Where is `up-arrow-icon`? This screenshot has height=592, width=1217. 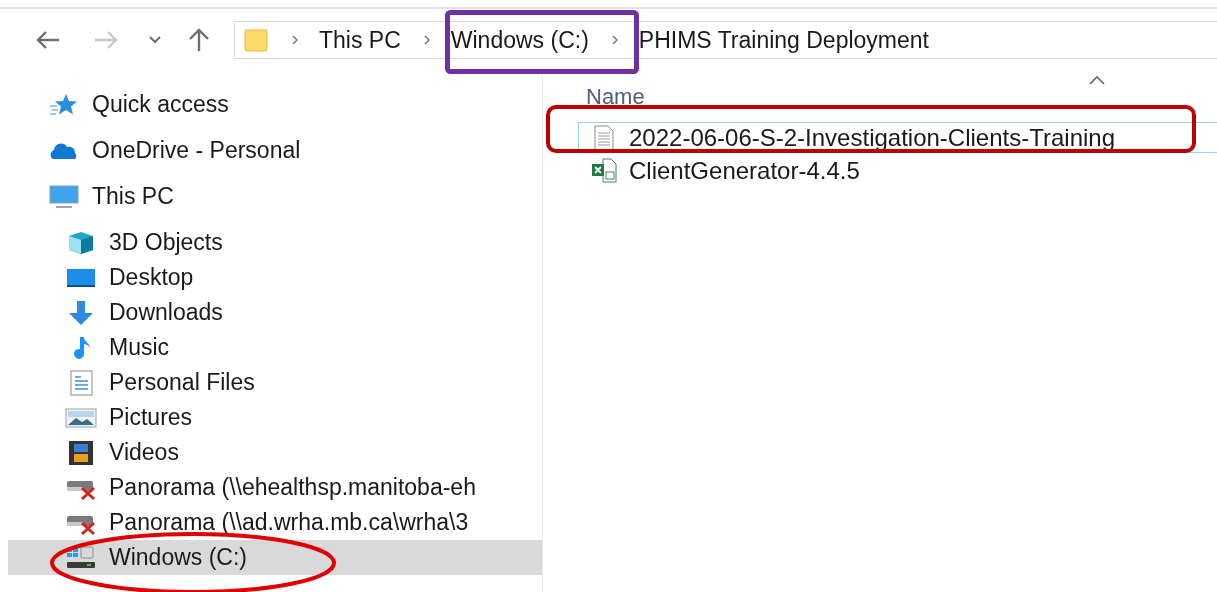
up-arrow-icon is located at coordinates (199, 40).